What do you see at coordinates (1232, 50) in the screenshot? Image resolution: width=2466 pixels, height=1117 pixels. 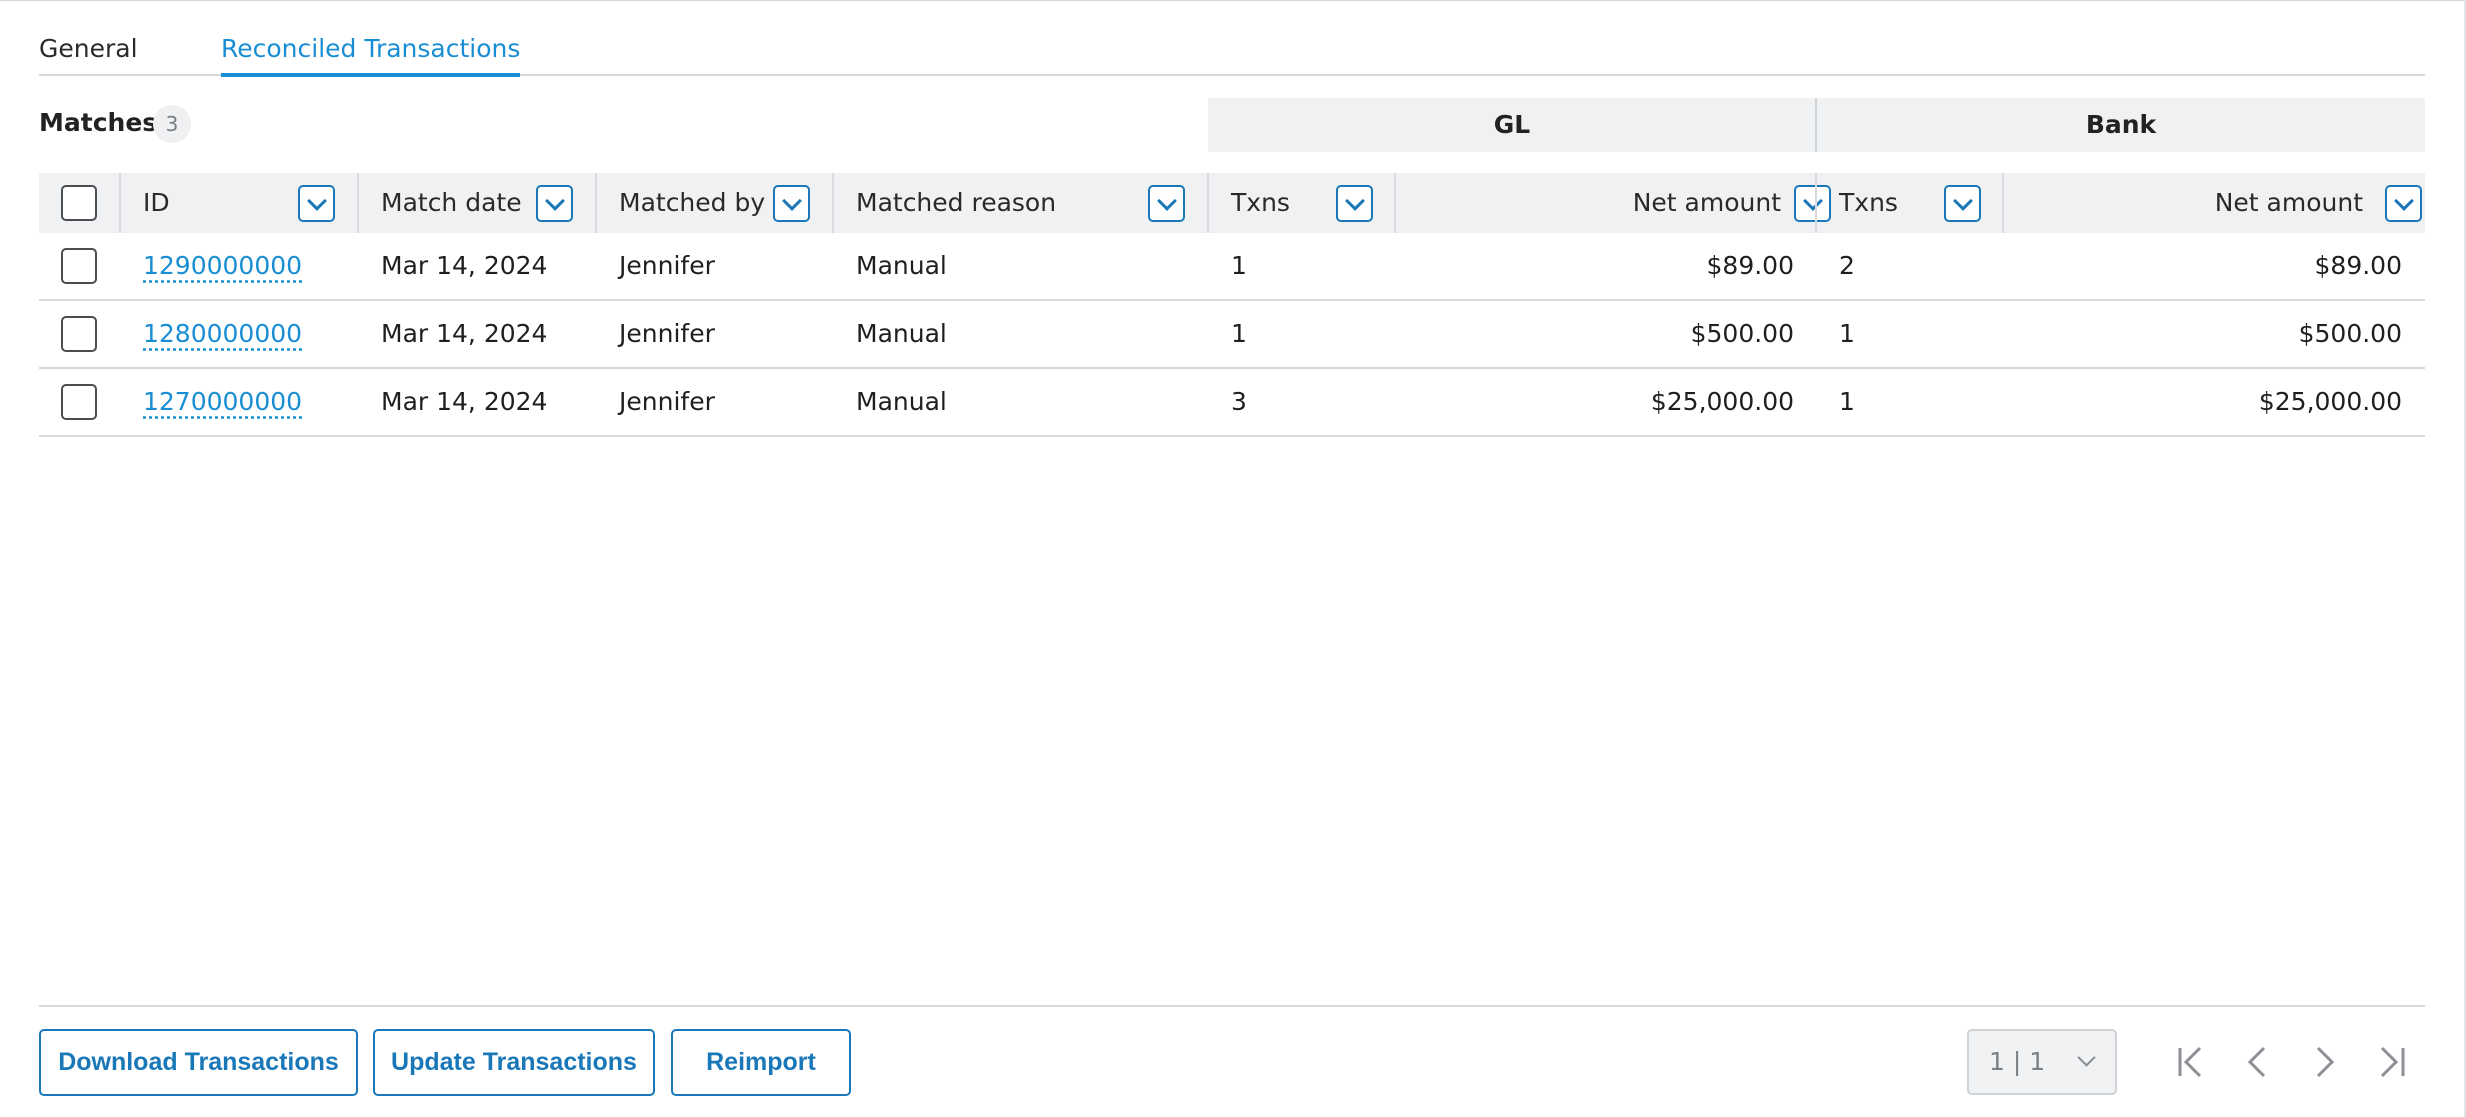 I see `tab-bar: General Reconciled Transactions` at bounding box center [1232, 50].